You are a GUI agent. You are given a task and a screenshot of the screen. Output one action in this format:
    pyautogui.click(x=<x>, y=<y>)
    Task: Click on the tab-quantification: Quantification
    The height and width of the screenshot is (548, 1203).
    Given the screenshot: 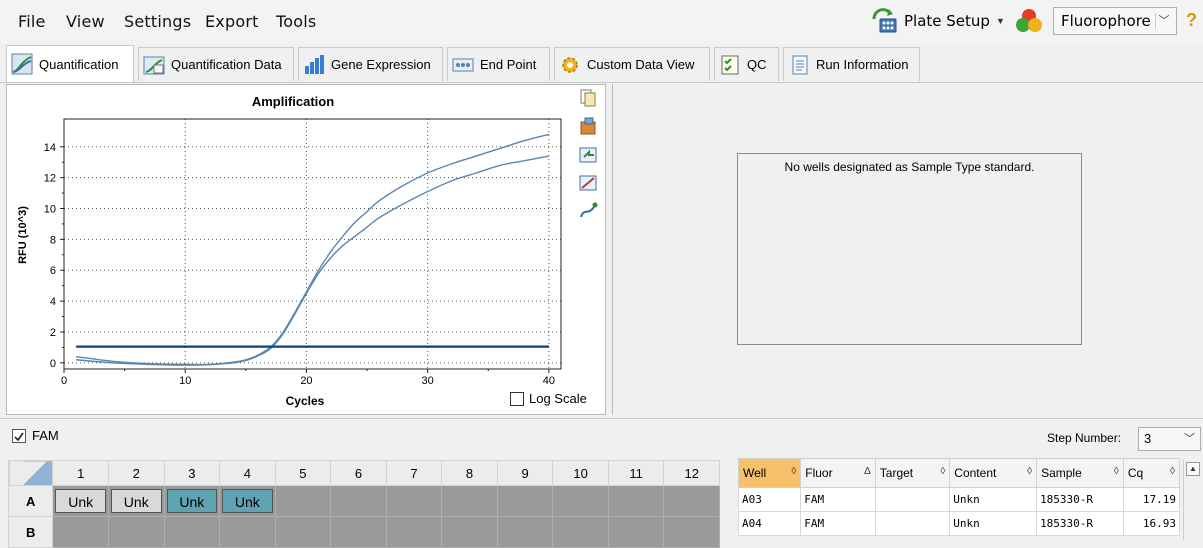 What is the action you would take?
    pyautogui.click(x=70, y=63)
    